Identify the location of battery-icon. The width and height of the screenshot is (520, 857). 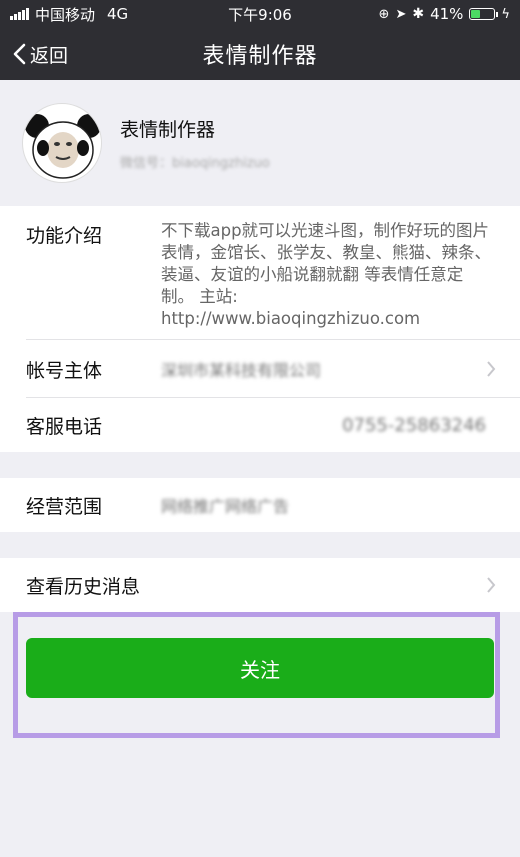
(484, 14).